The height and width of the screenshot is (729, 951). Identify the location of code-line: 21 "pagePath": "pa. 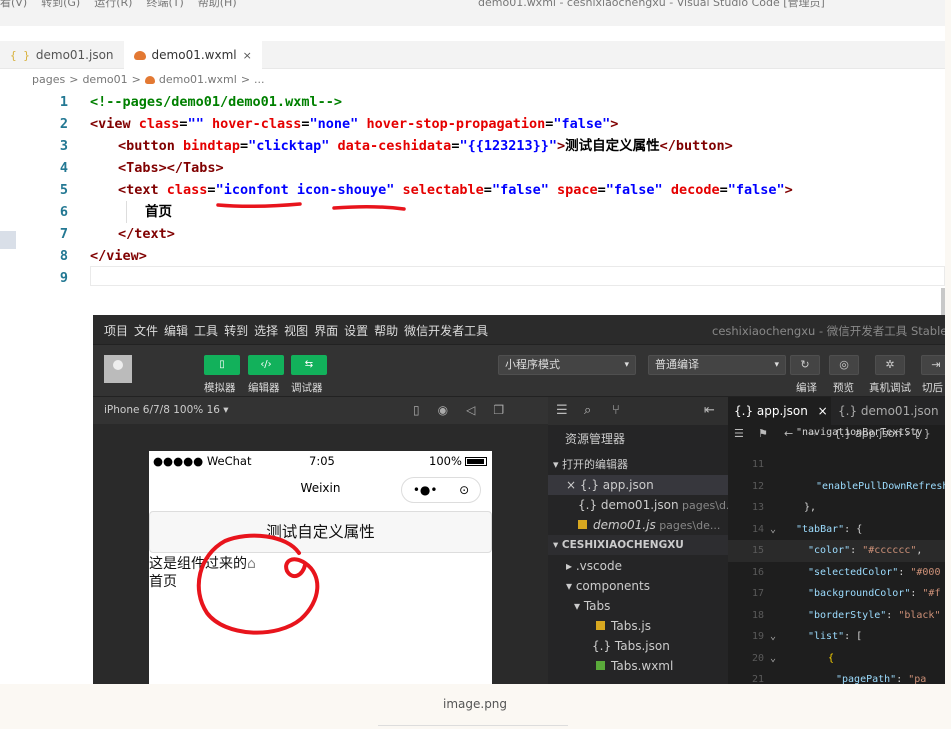
(836, 676).